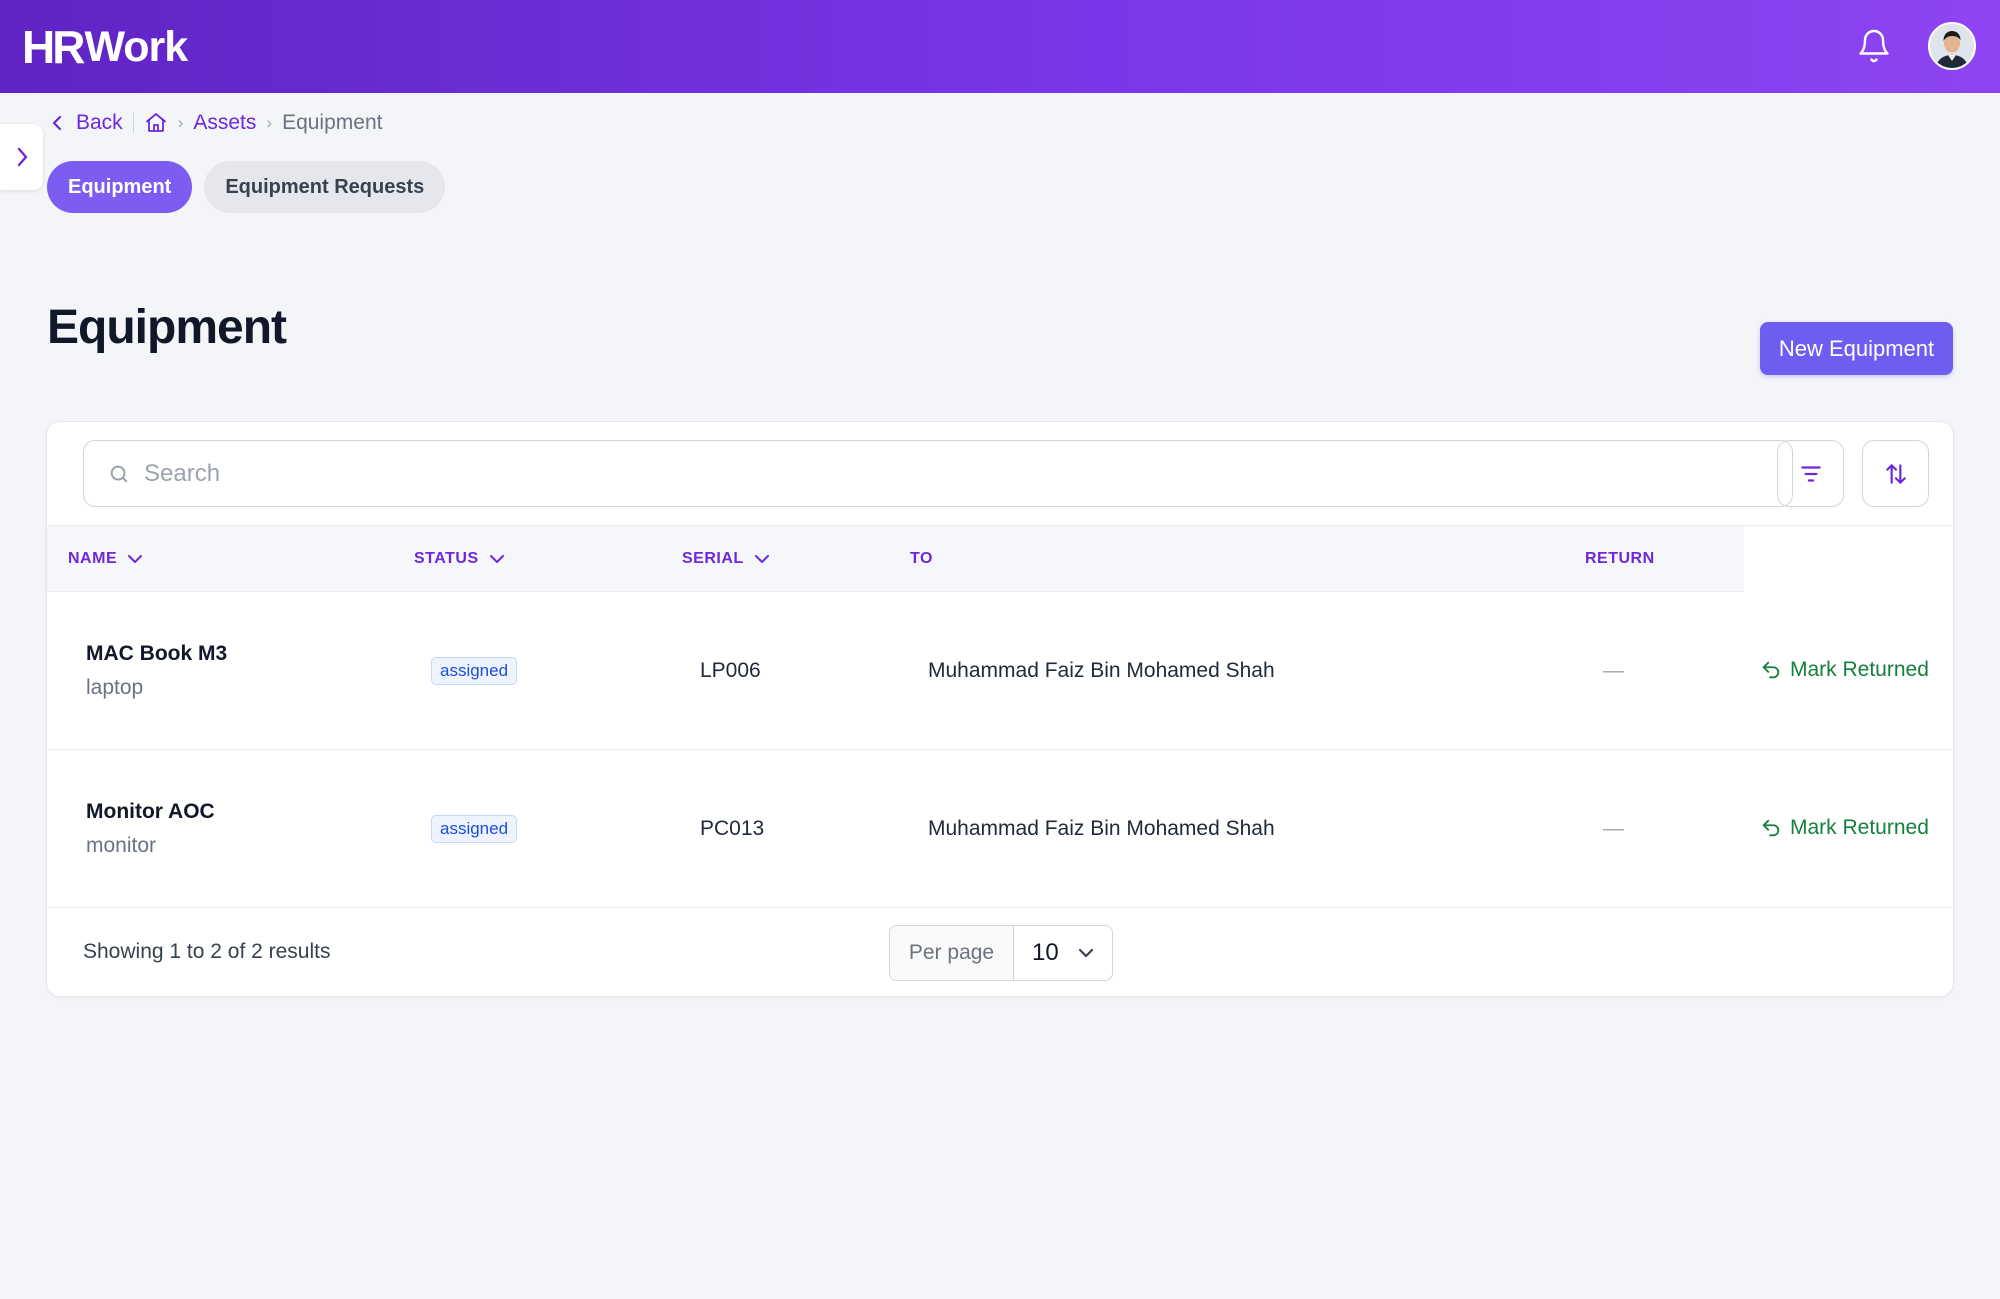 The height and width of the screenshot is (1299, 2000). I want to click on sort-arrows-icon, so click(1895, 473).